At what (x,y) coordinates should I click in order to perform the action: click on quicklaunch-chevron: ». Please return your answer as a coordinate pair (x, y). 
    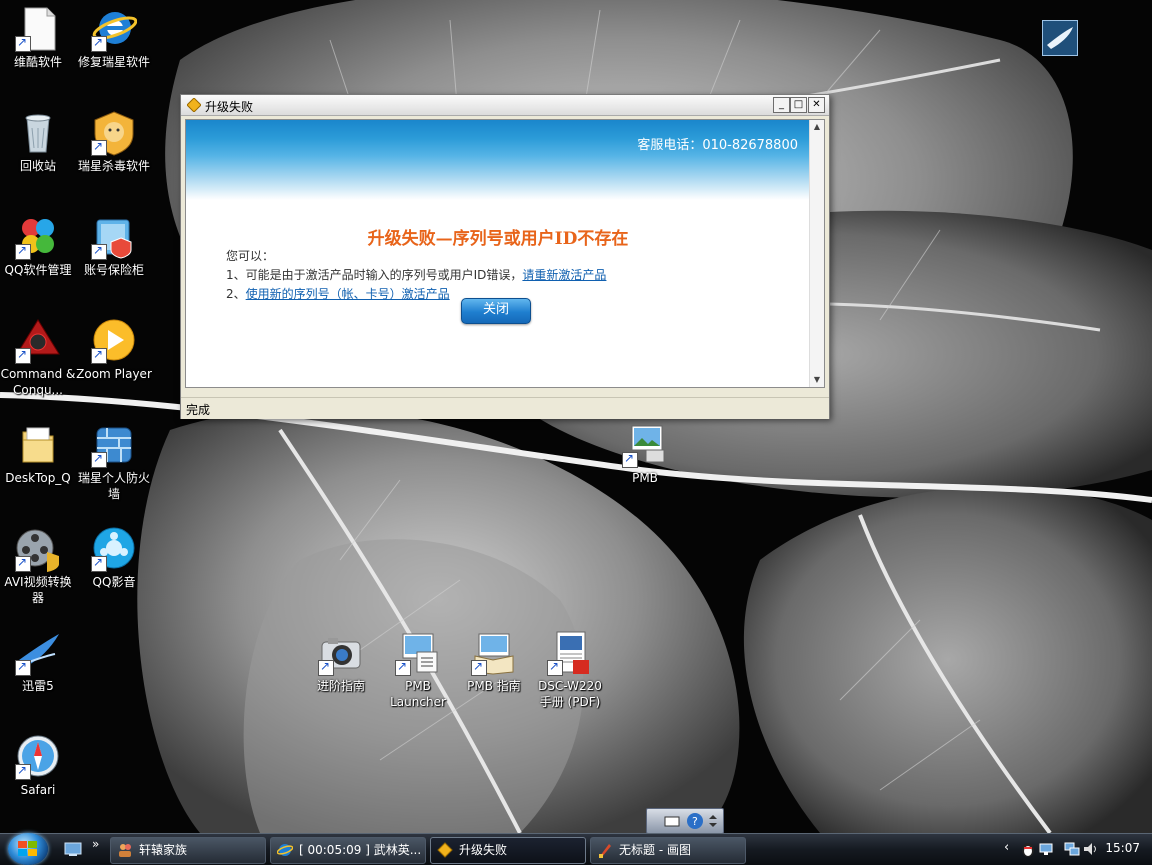
    Looking at the image, I should click on (95, 844).